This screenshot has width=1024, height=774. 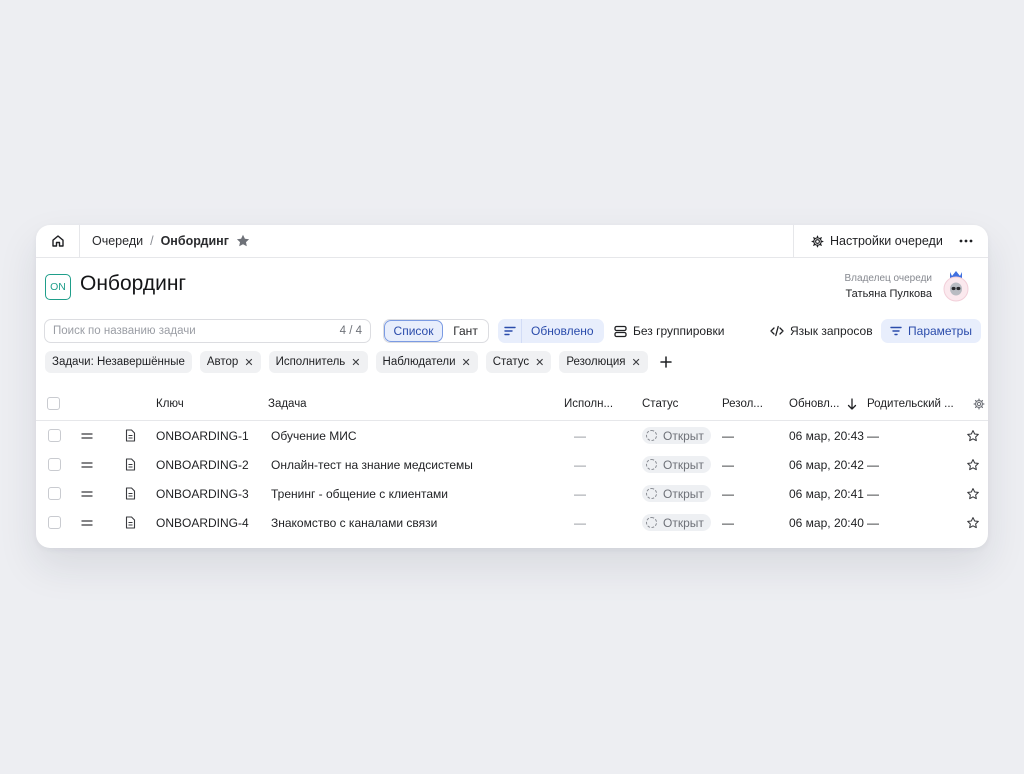 I want to click on filter-chip-label: Наблюдатели, so click(x=419, y=362).